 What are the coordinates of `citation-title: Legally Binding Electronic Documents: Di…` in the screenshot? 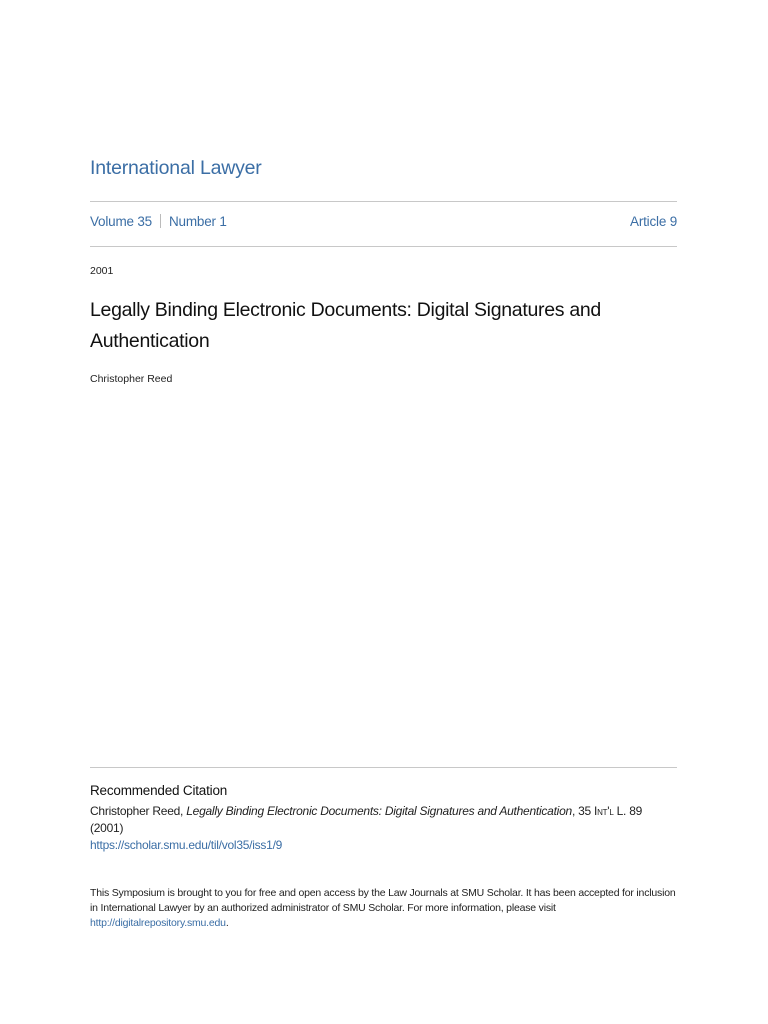 It's located at (379, 811).